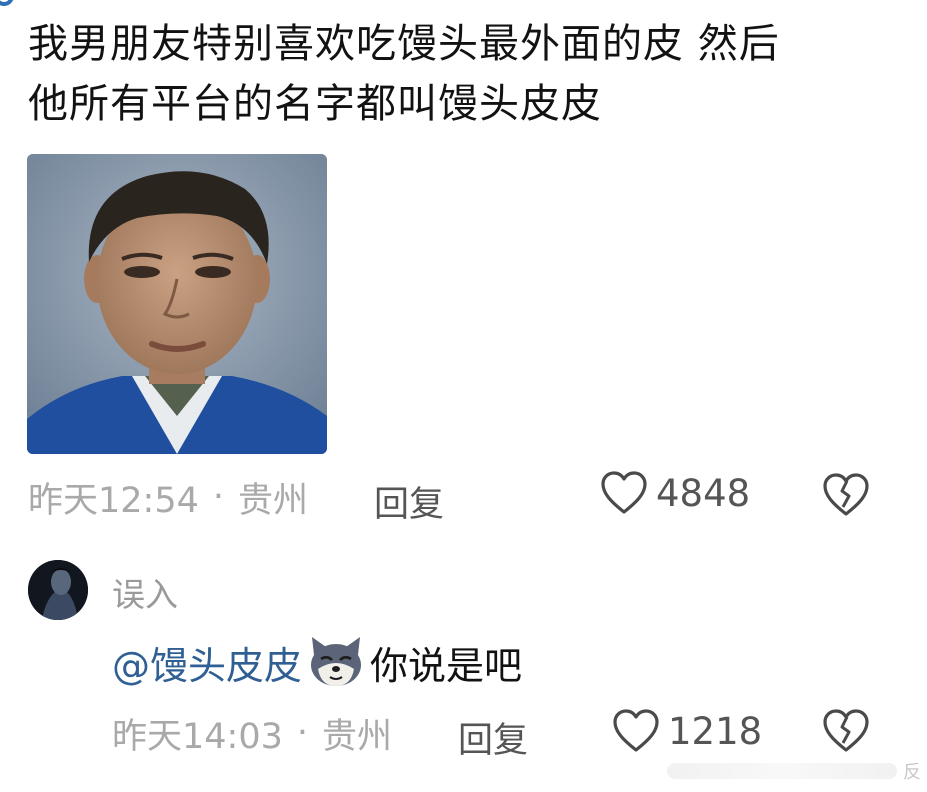 Image resolution: width=927 pixels, height=792 pixels. I want to click on reply-username: 误入, so click(145, 592).